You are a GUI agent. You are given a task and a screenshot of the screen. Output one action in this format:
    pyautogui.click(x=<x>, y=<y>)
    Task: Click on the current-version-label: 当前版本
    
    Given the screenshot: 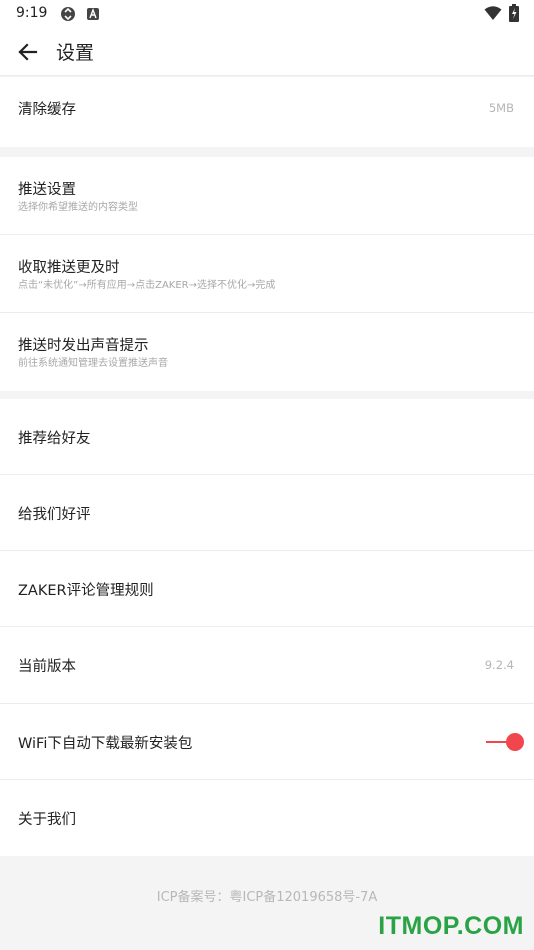 What is the action you would take?
    pyautogui.click(x=47, y=667)
    